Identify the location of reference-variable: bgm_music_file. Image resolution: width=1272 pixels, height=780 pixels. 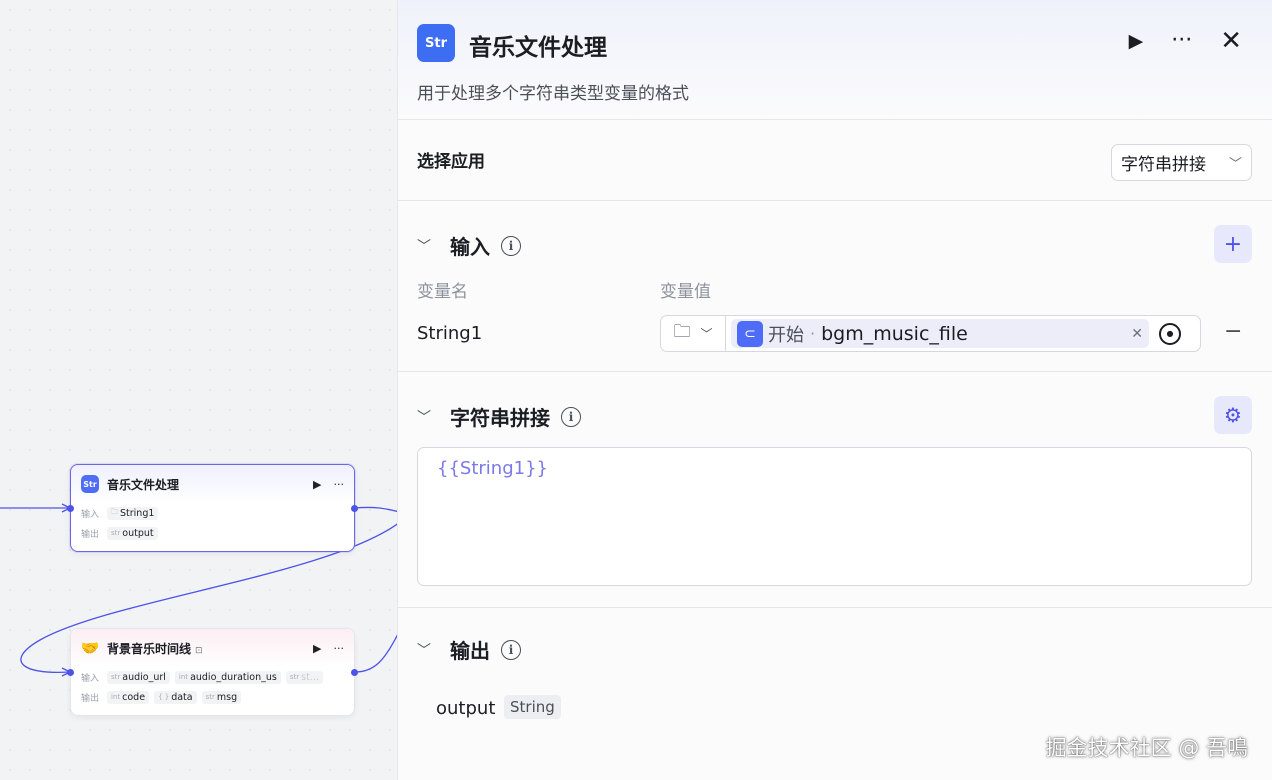
(894, 333).